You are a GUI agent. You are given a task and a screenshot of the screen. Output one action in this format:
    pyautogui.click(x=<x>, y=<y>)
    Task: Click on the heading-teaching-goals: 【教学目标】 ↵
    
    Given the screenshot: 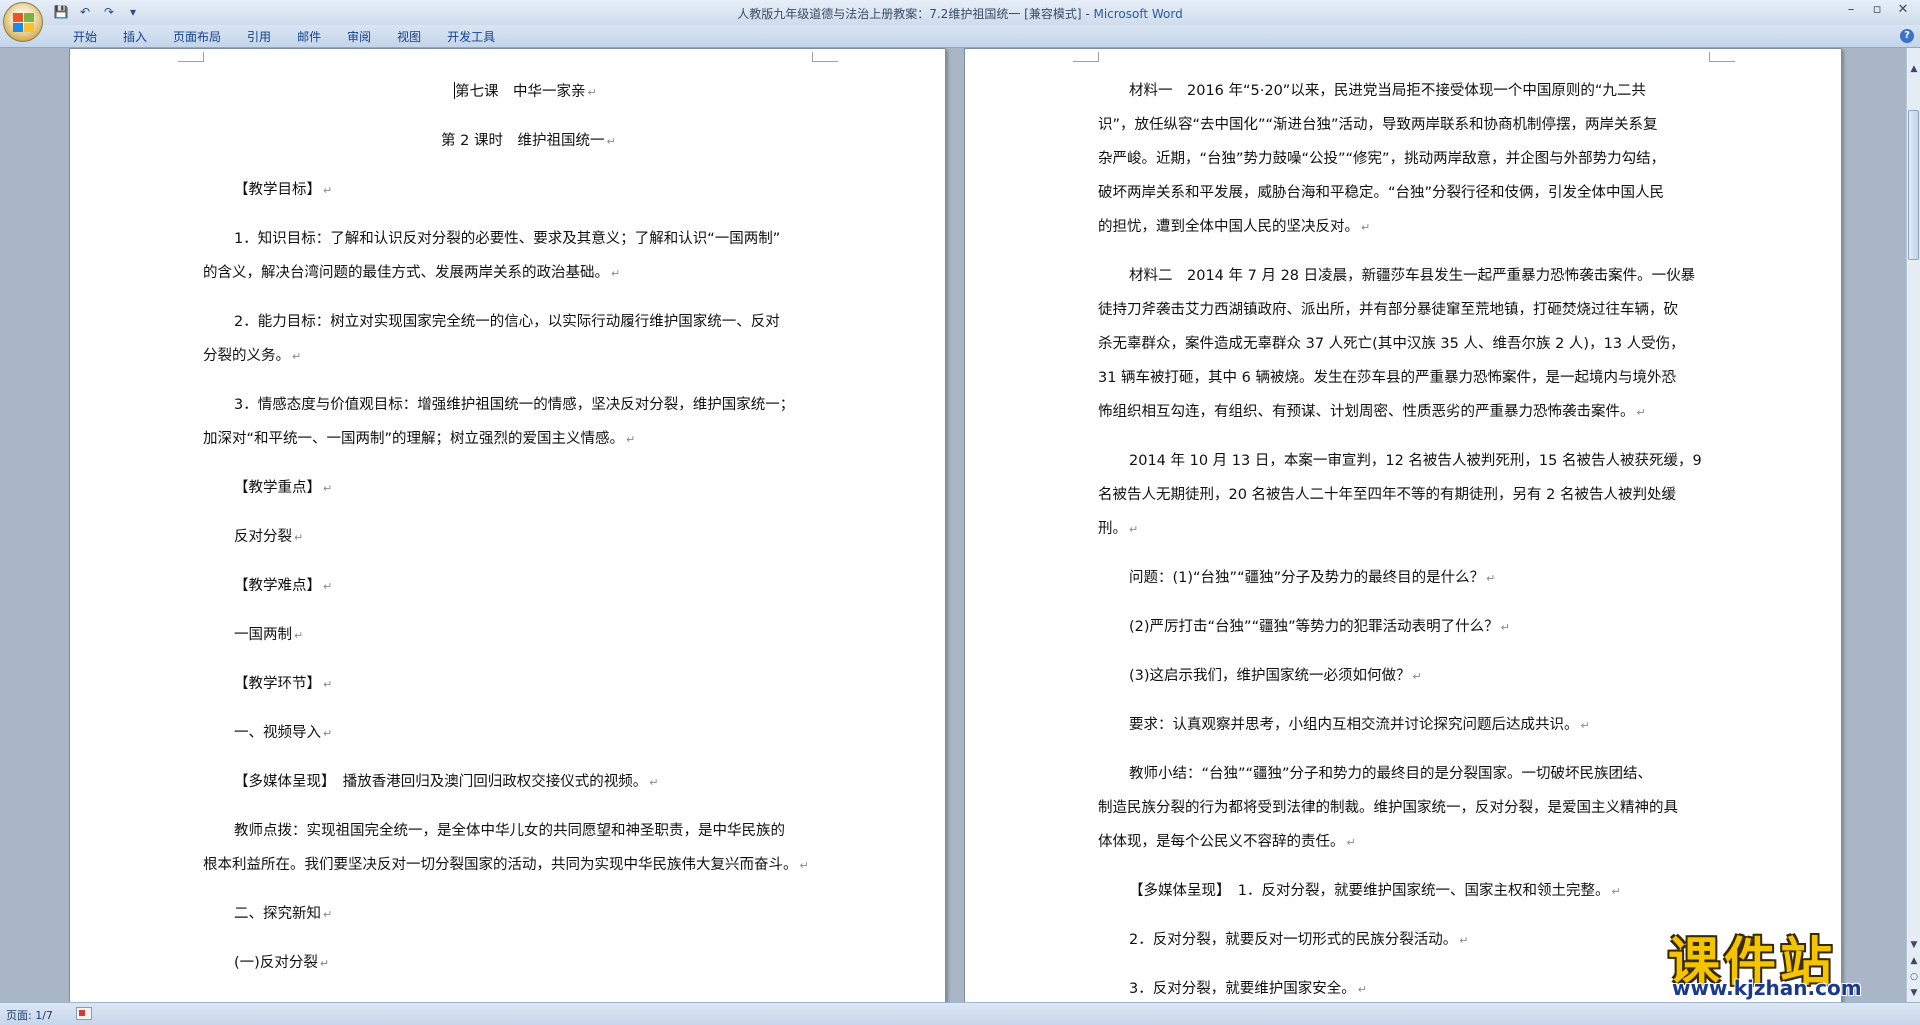 What is the action you would take?
    pyautogui.click(x=283, y=190)
    